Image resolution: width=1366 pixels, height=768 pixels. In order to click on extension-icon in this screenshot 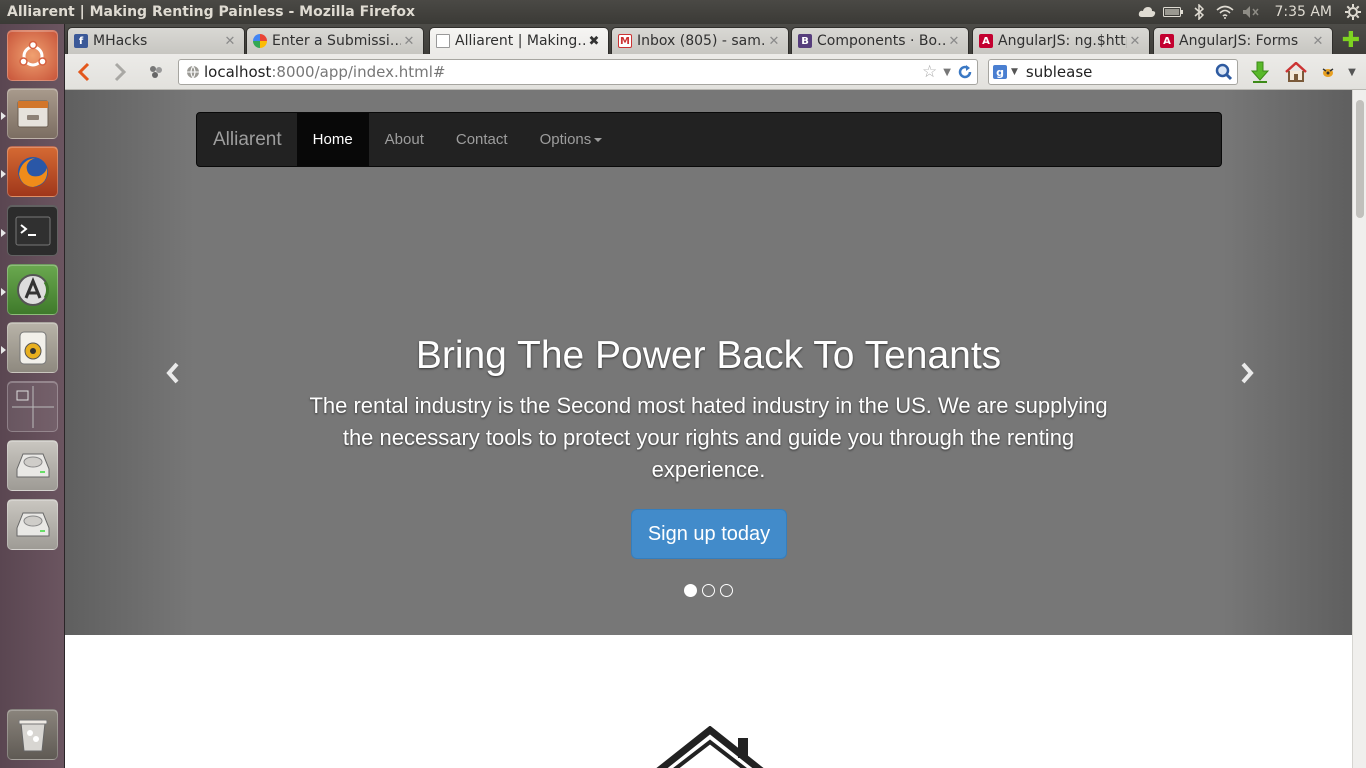, I will do `click(1328, 72)`.